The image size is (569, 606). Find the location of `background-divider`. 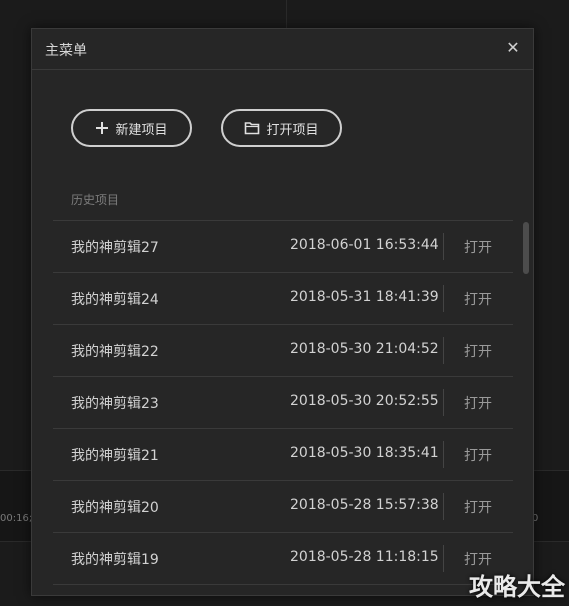

background-divider is located at coordinates (286, 14).